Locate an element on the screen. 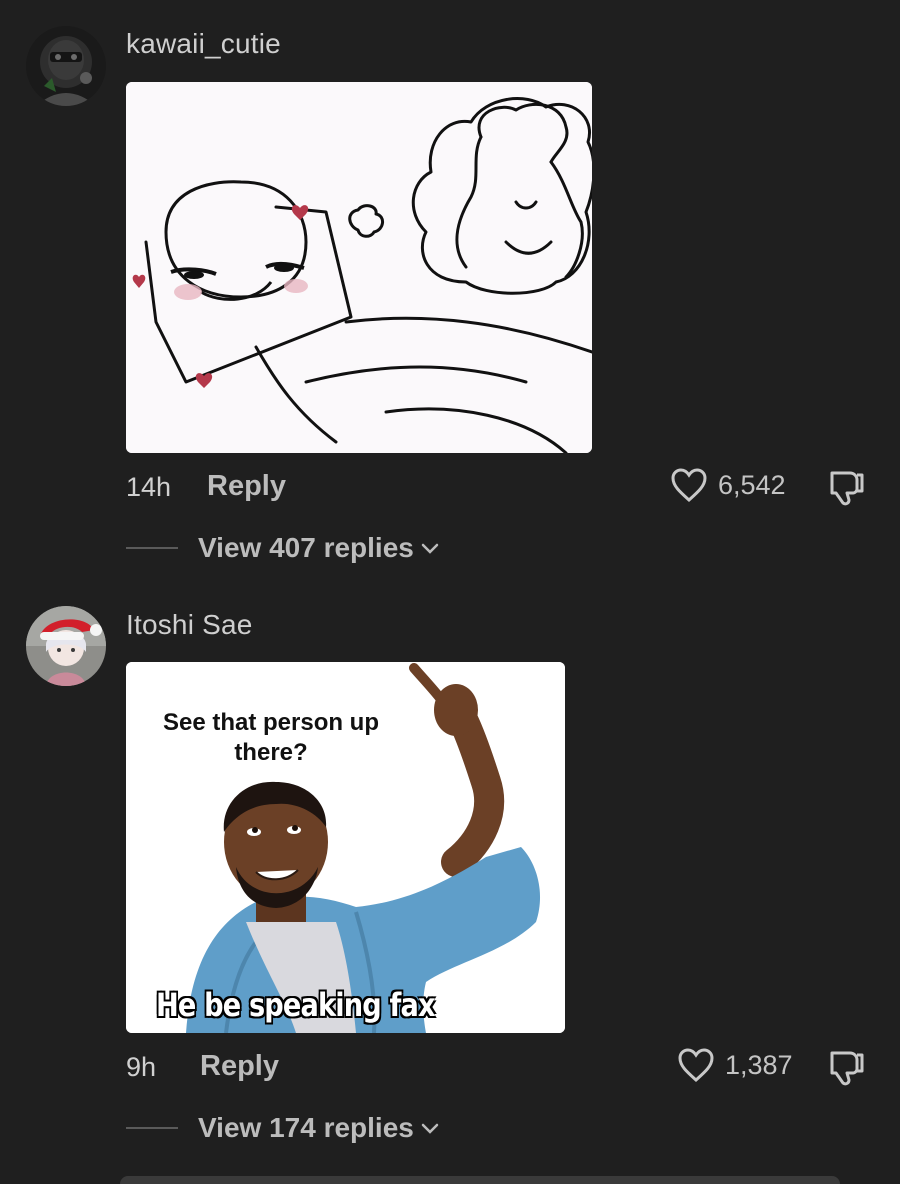  like-count: 6,542 is located at coordinates (752, 484).